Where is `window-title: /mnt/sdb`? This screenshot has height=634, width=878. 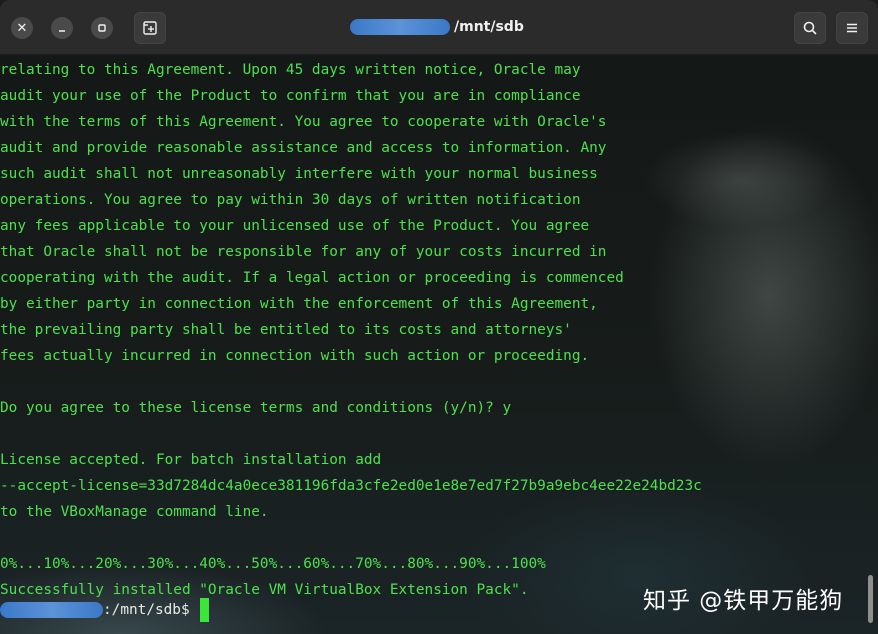 window-title: /mnt/sdb is located at coordinates (437, 27).